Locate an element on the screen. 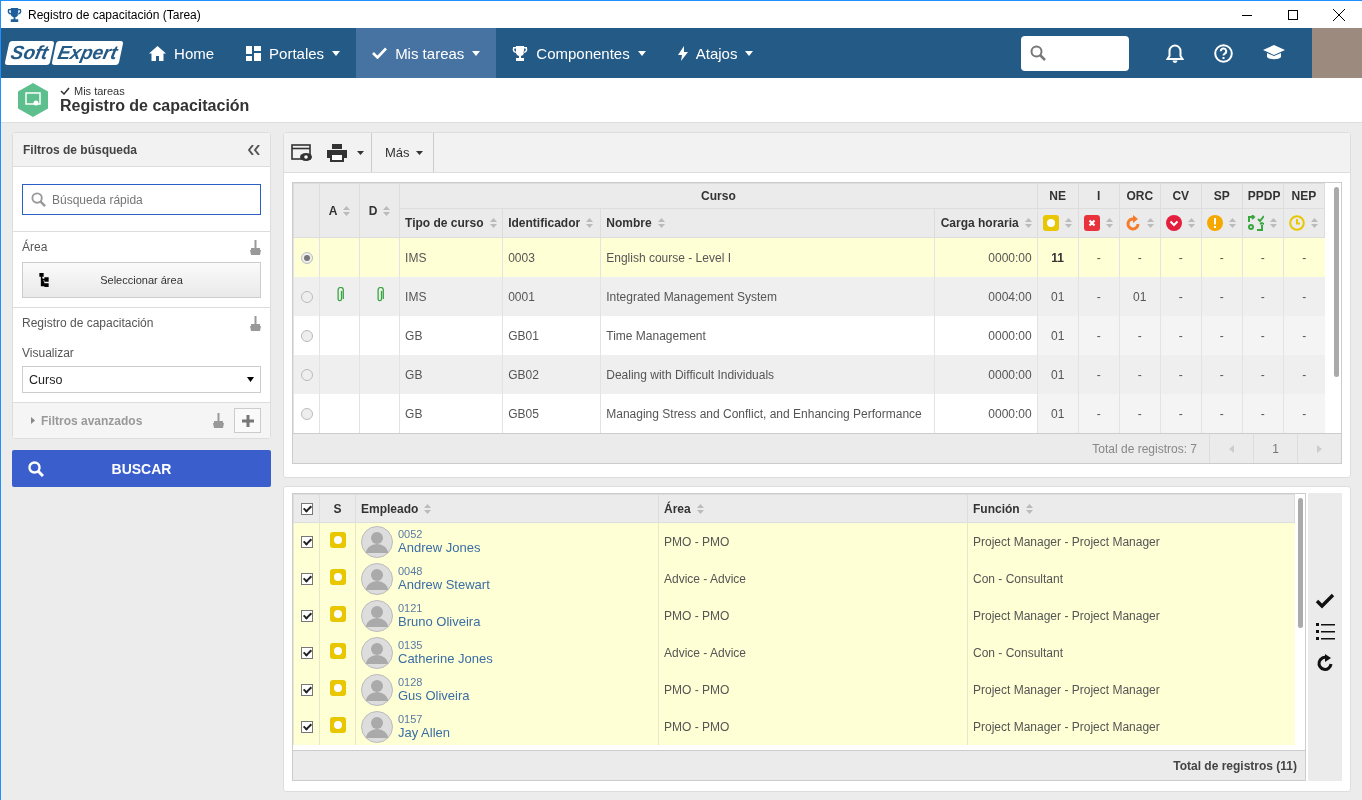 Image resolution: width=1362 pixels, height=800 pixels. checkmark-icon is located at coordinates (1325, 601).